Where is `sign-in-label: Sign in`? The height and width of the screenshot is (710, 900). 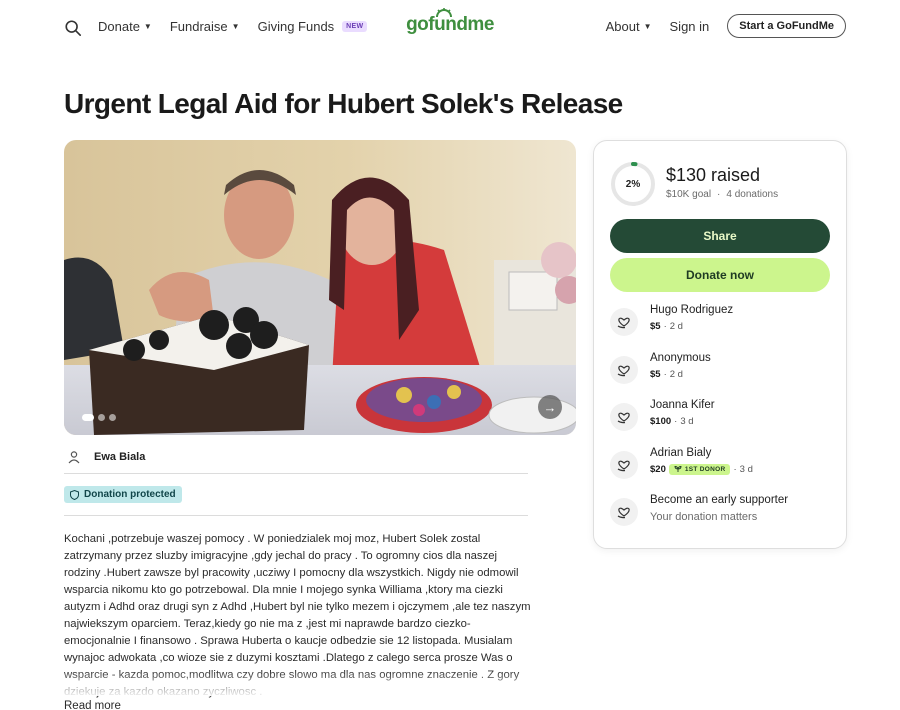
sign-in-label: Sign in is located at coordinates (689, 26).